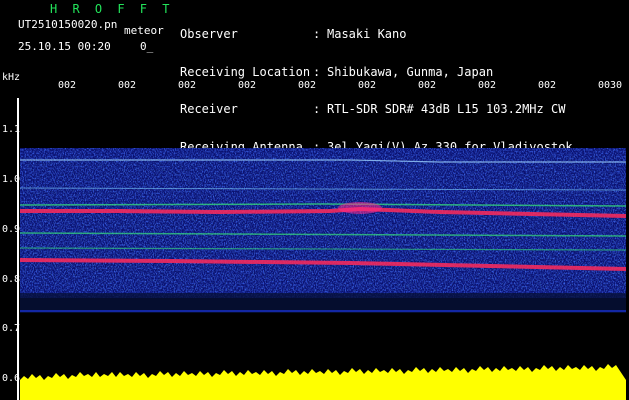 This screenshot has width=629, height=400. What do you see at coordinates (112, 9) in the screenshot?
I see `app-title: H R O F F T` at bounding box center [112, 9].